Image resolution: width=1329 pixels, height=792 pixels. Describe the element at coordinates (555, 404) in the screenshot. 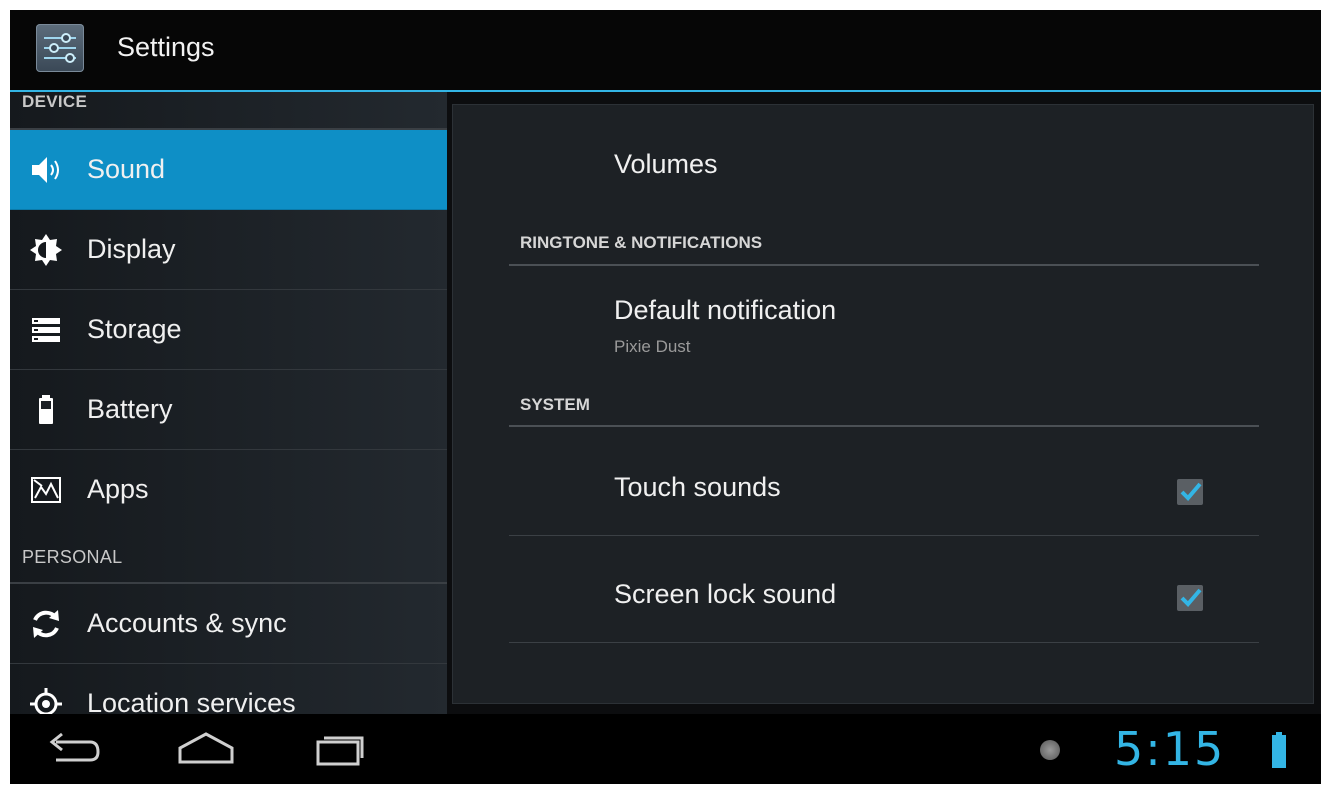

I see `category-system: SYSTEM` at that location.